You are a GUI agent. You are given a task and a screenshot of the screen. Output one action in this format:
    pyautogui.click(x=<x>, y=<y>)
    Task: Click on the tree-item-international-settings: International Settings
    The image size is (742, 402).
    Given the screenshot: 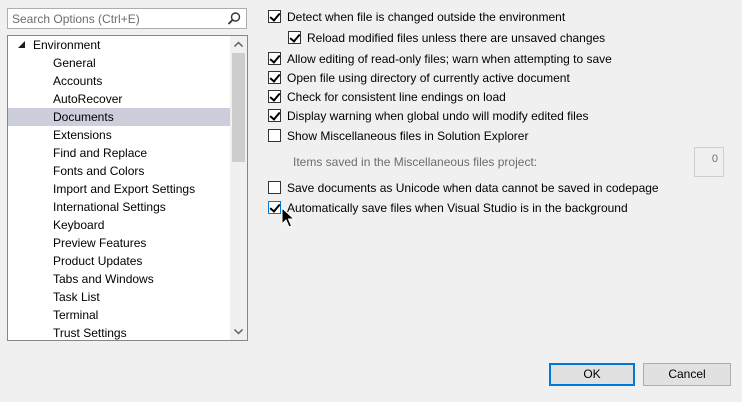 What is the action you would take?
    pyautogui.click(x=119, y=207)
    